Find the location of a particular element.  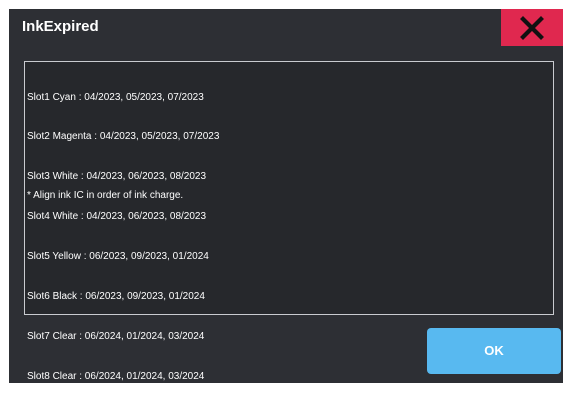

ok-button: OK is located at coordinates (494, 351).